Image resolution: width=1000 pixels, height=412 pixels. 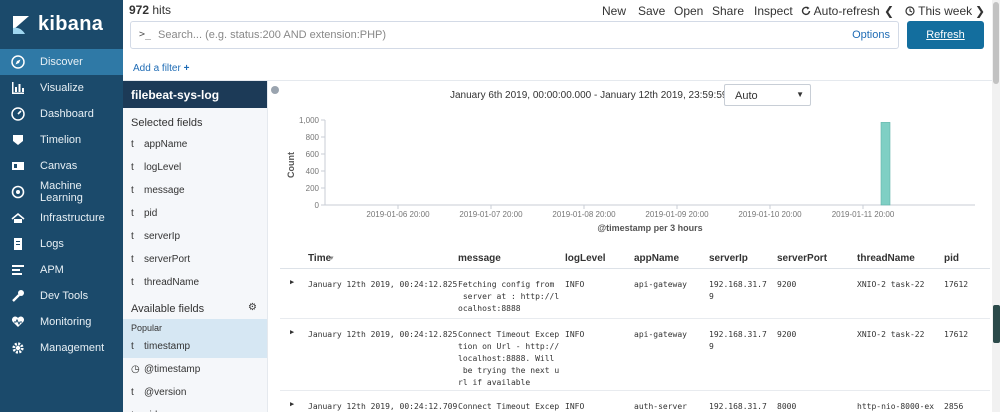 I want to click on sort-down-icon: ▾, so click(x=332, y=258).